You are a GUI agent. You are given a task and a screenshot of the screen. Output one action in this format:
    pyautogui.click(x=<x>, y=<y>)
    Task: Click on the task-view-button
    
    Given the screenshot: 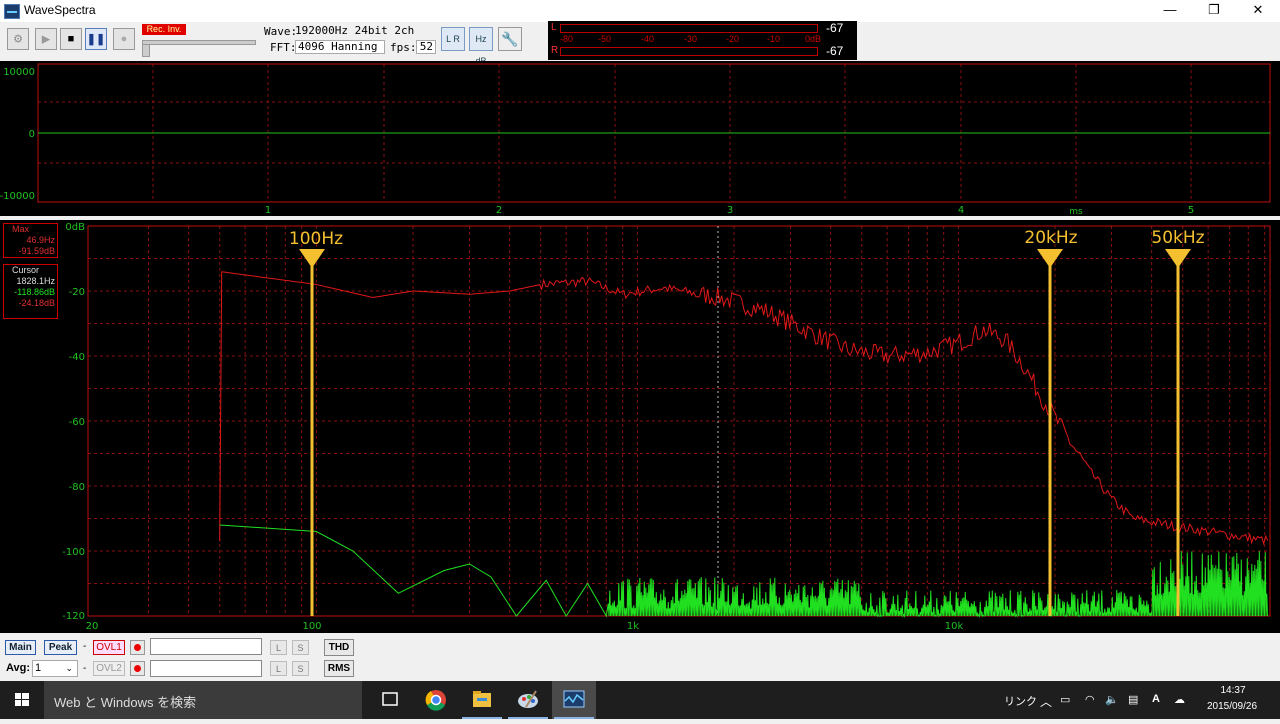 What is the action you would take?
    pyautogui.click(x=390, y=700)
    